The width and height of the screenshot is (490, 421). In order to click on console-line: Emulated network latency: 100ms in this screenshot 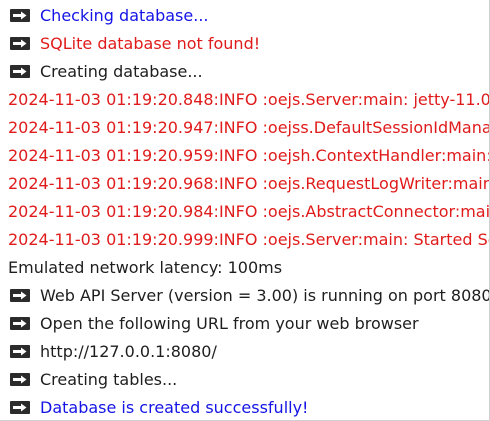, I will do `click(244, 268)`.